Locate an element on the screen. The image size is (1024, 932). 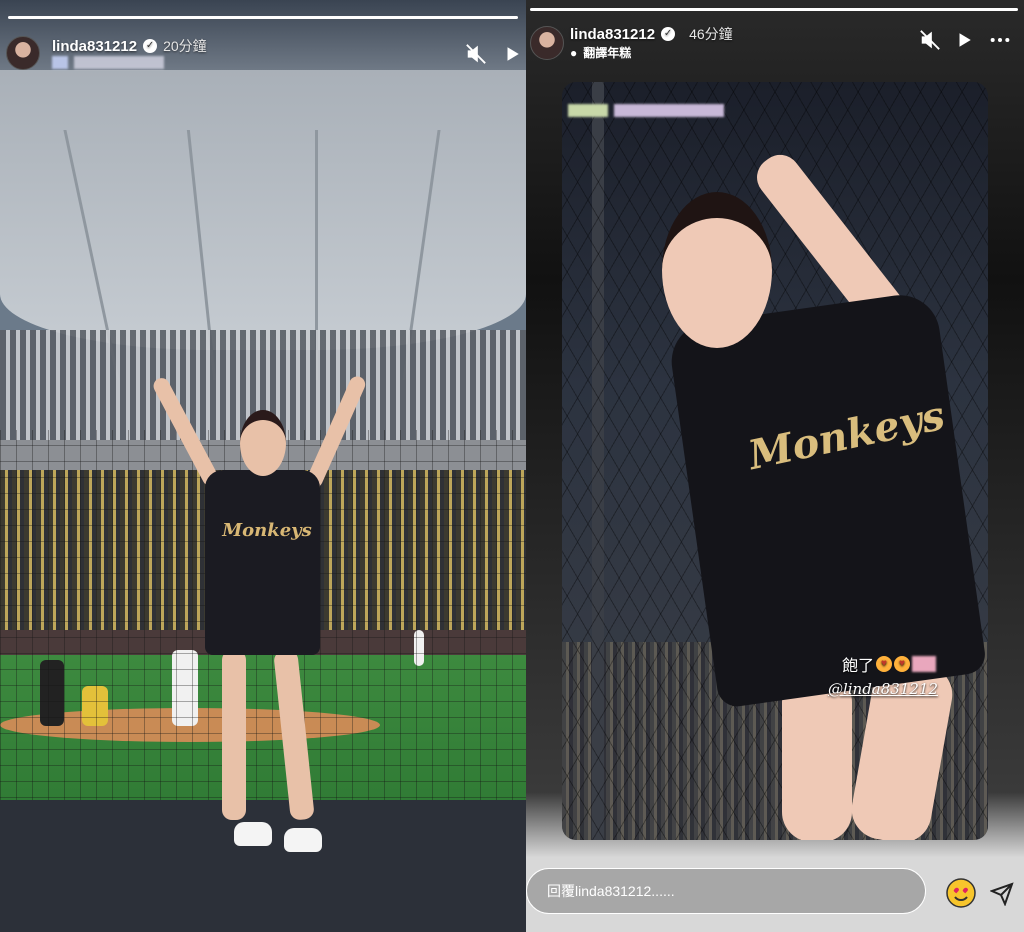
dancer-left-leg is located at coordinates (234, 735).